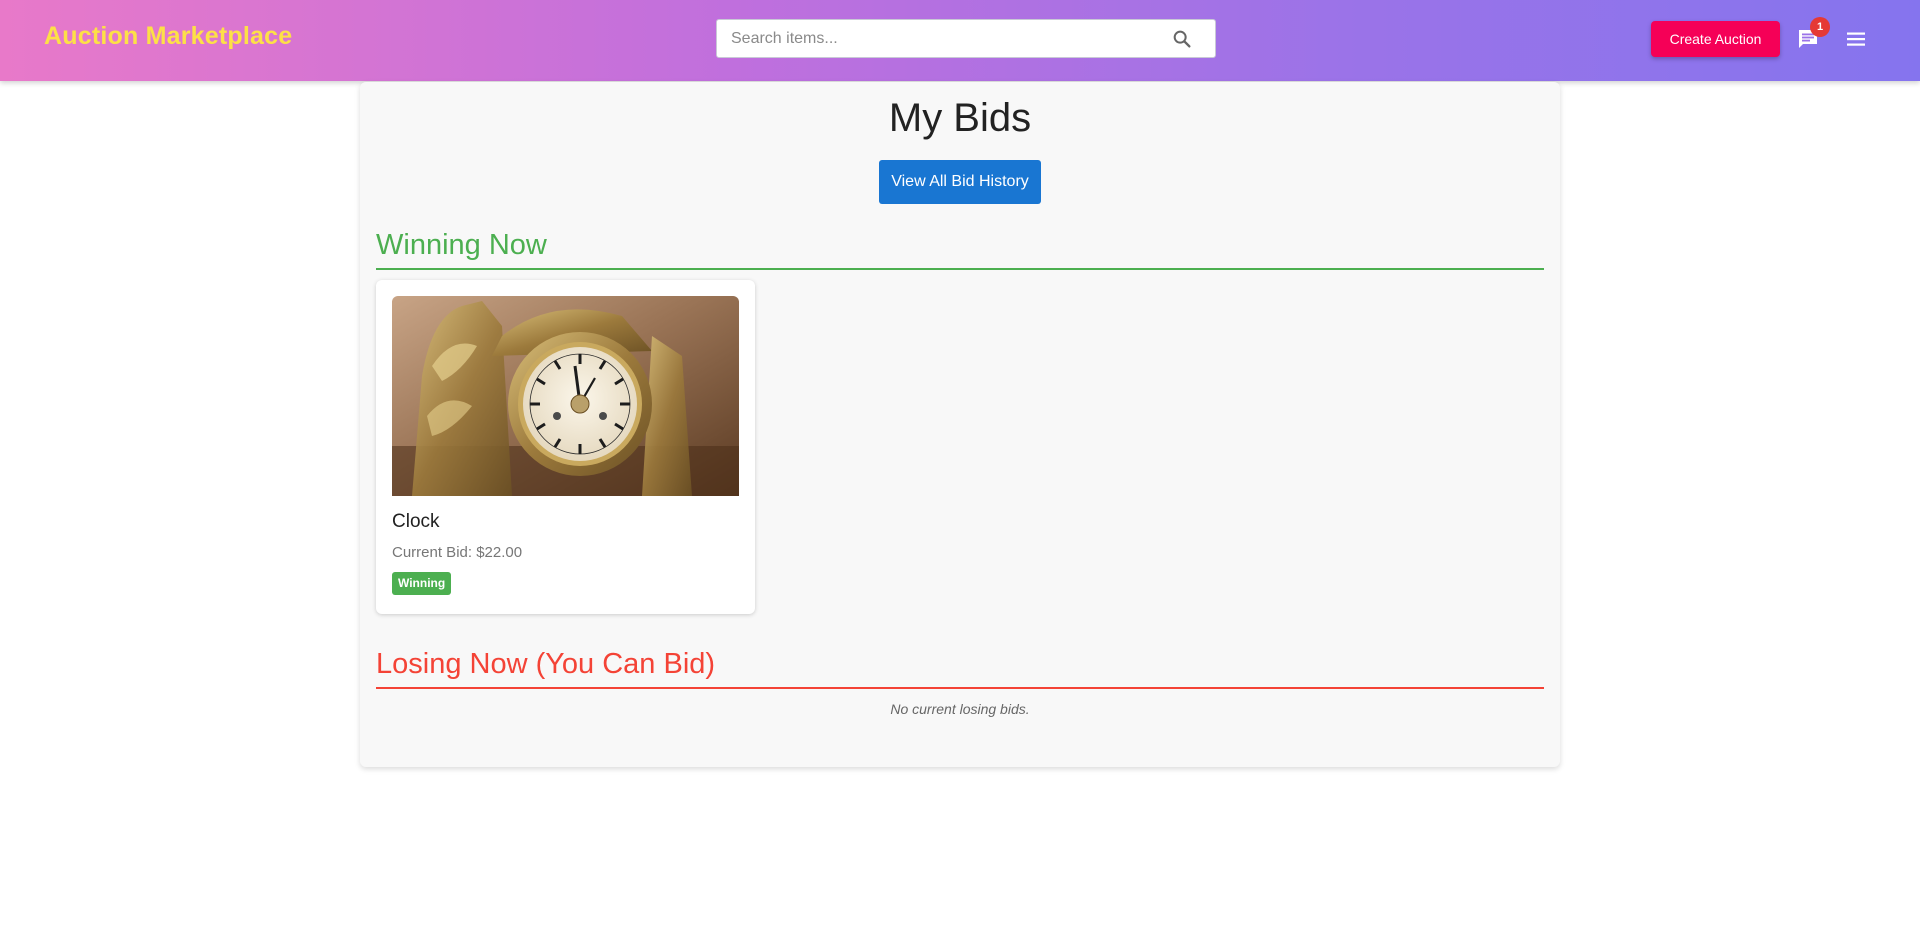  Describe the element at coordinates (416, 522) in the screenshot. I see `item-name: Clock` at that location.